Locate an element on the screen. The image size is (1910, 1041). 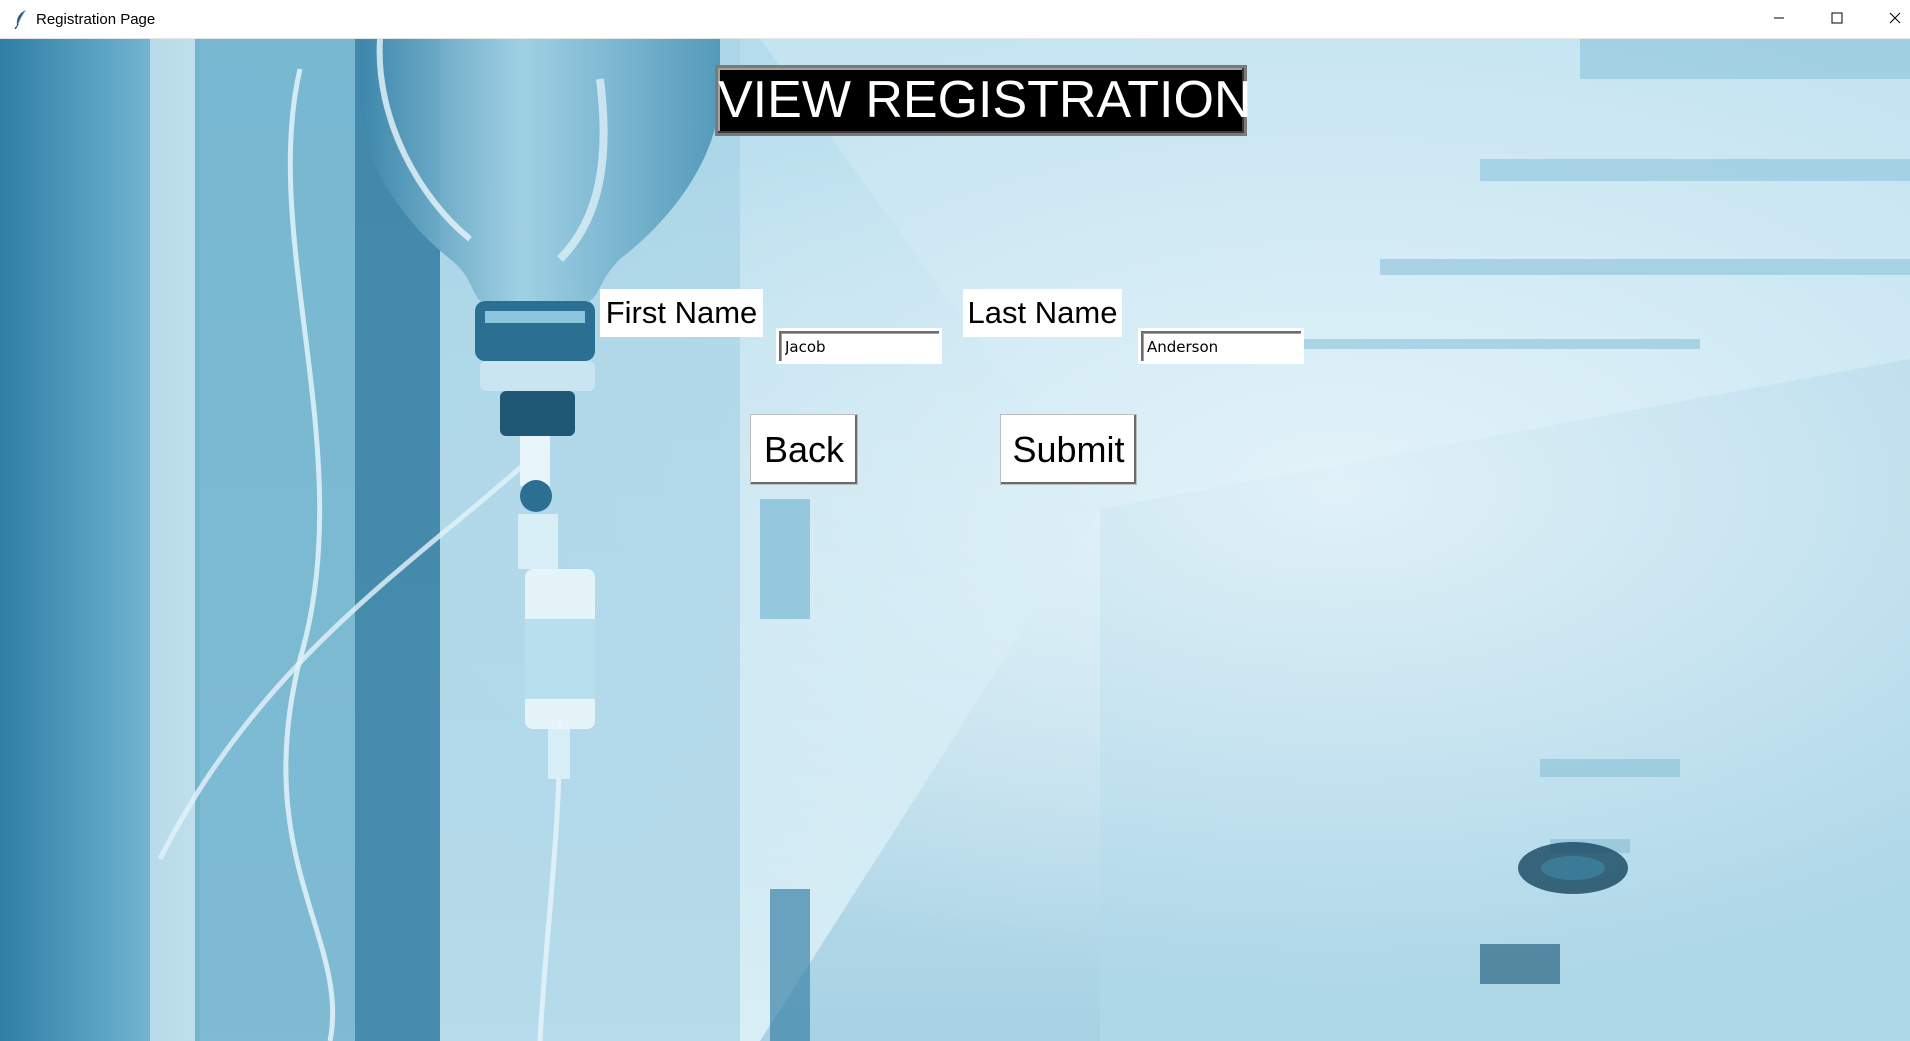
close-icon is located at coordinates (1895, 20).